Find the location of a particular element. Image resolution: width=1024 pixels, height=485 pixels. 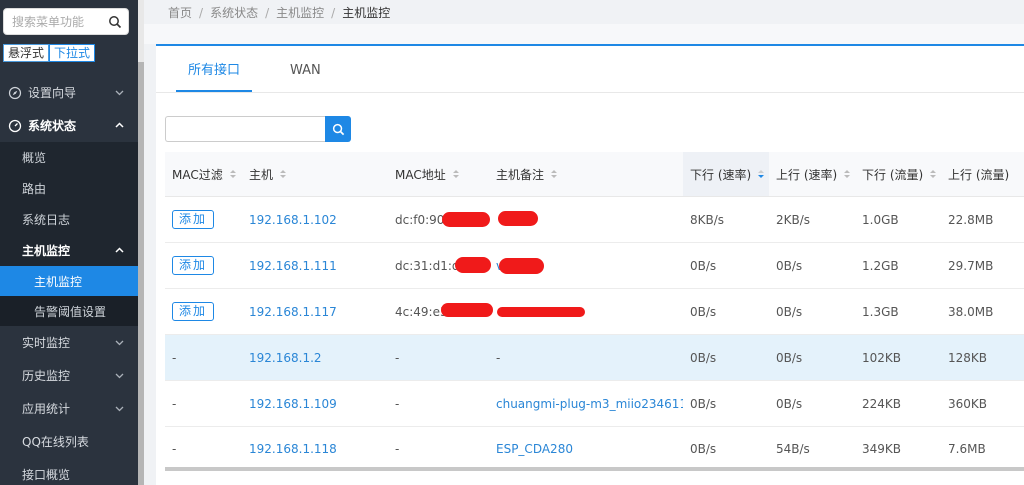

sidebar-item-interface-overview: 接口概览 is located at coordinates (69, 471).